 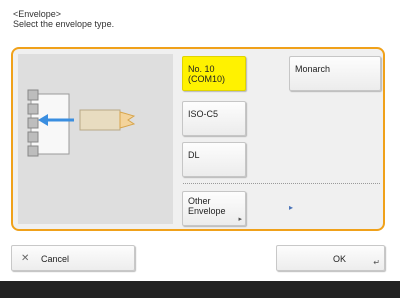 What do you see at coordinates (194, 155) in the screenshot?
I see `option-label: DL` at bounding box center [194, 155].